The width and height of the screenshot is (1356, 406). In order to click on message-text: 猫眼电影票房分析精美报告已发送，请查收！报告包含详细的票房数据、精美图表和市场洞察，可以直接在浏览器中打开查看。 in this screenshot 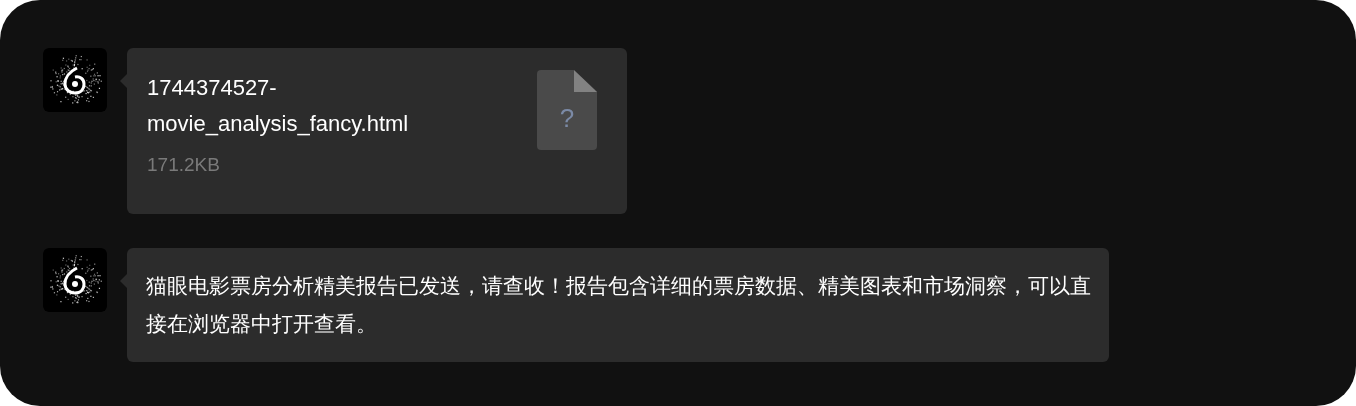, I will do `click(619, 305)`.